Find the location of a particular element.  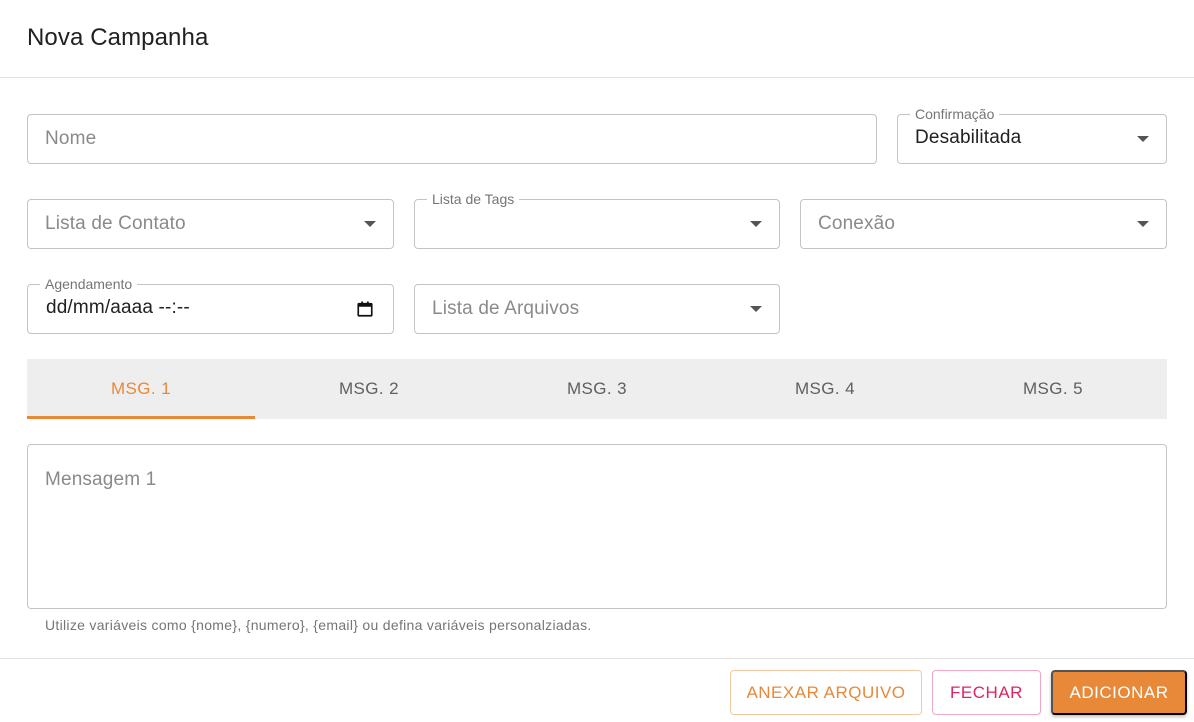

confirmacao-label: Confirmação is located at coordinates (955, 114).